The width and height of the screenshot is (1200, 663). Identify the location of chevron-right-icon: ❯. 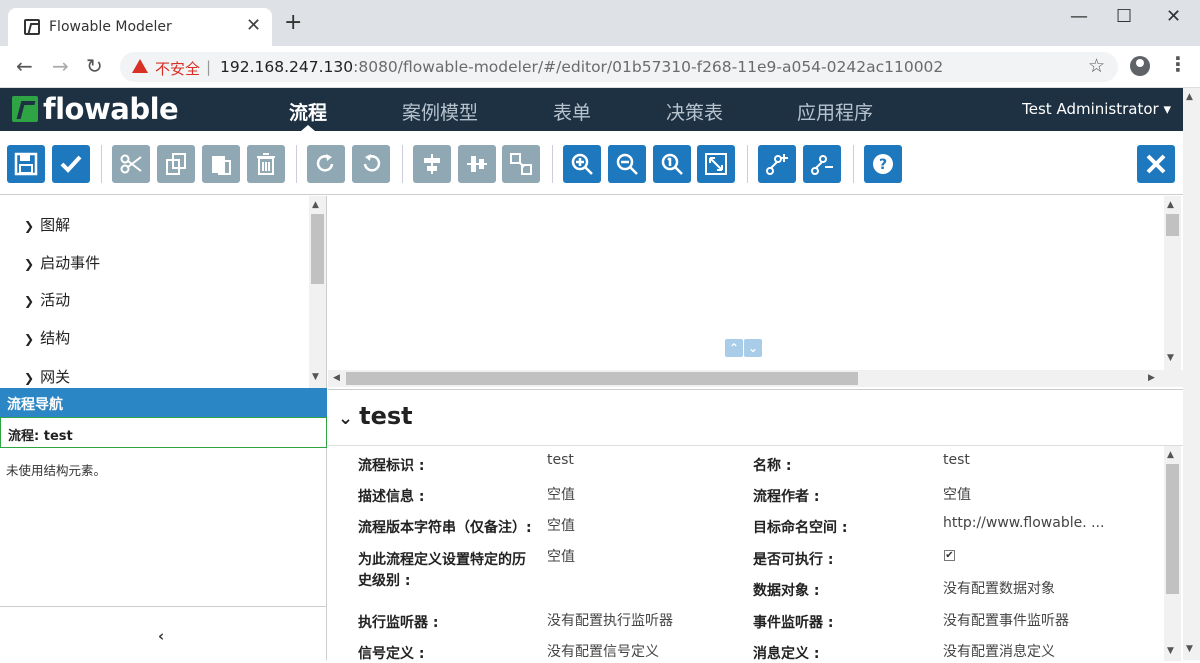
(29, 378).